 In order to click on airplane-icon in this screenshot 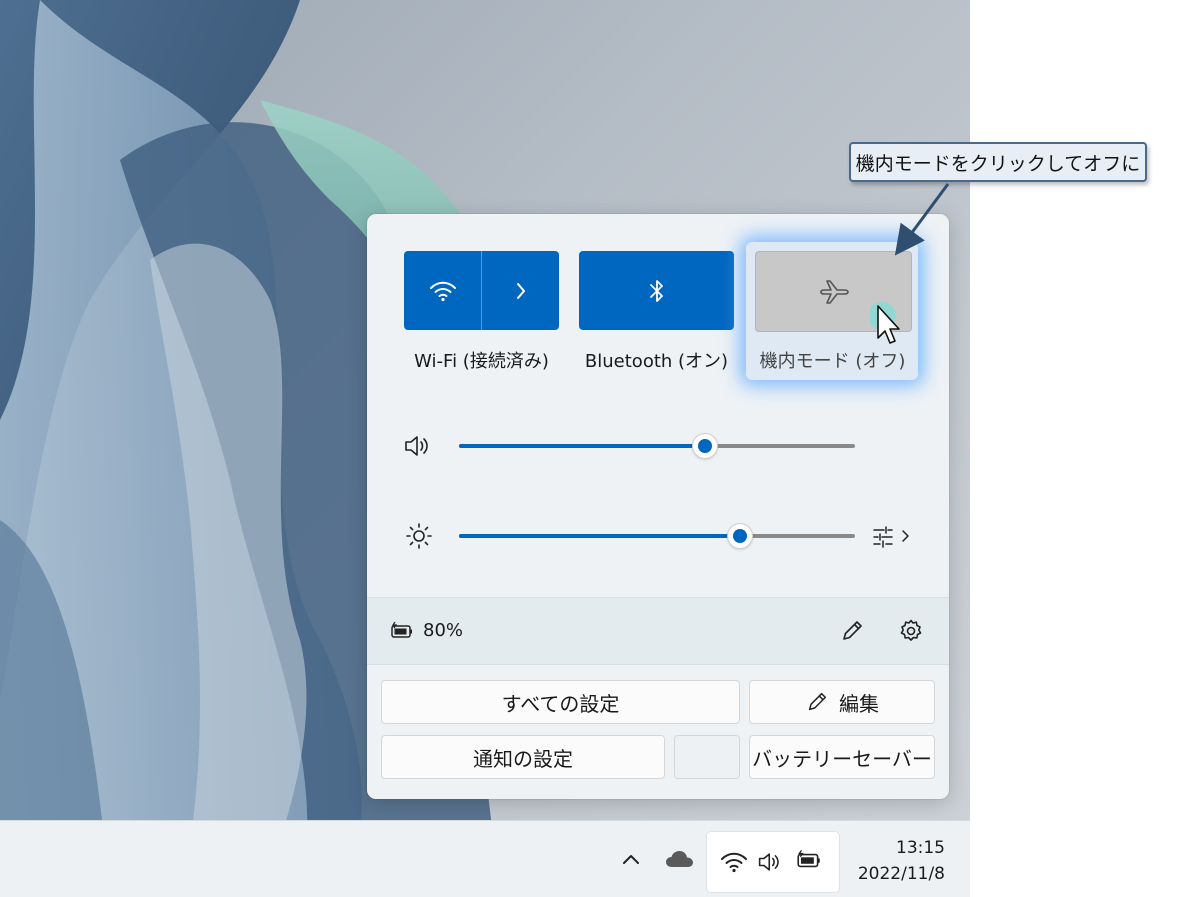, I will do `click(834, 291)`.